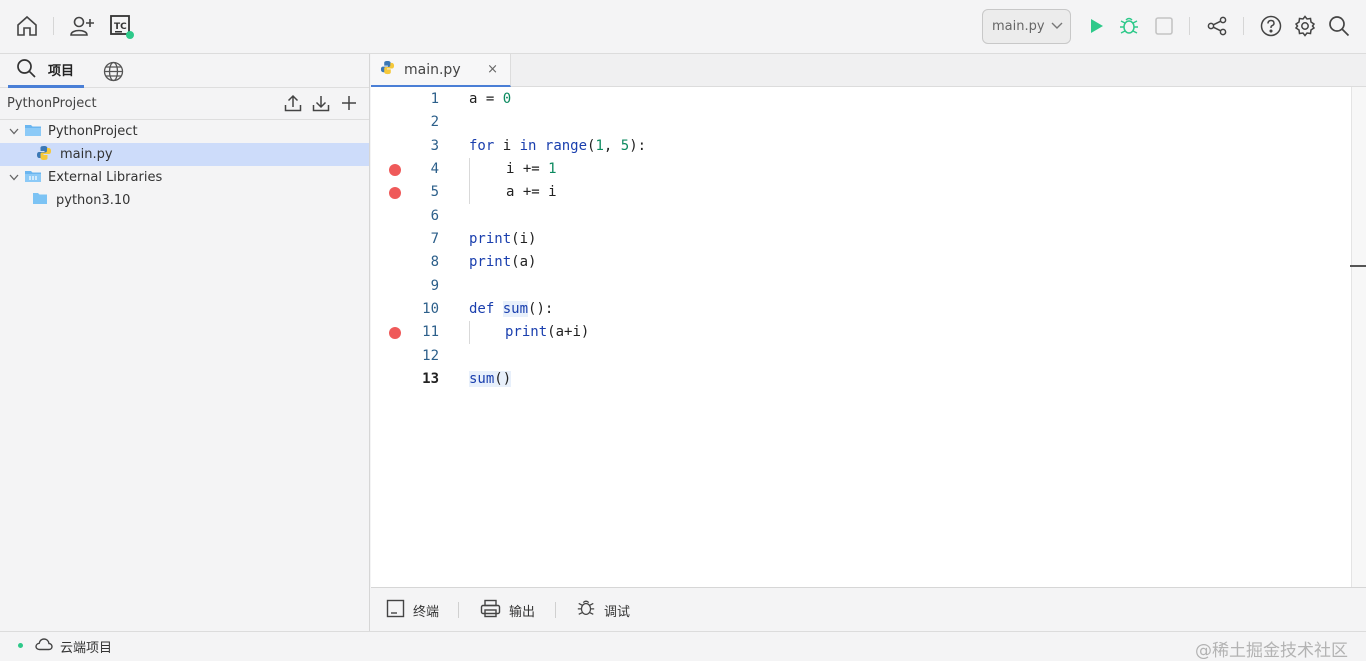  I want to click on tab-project-label: 项目, so click(61, 71).